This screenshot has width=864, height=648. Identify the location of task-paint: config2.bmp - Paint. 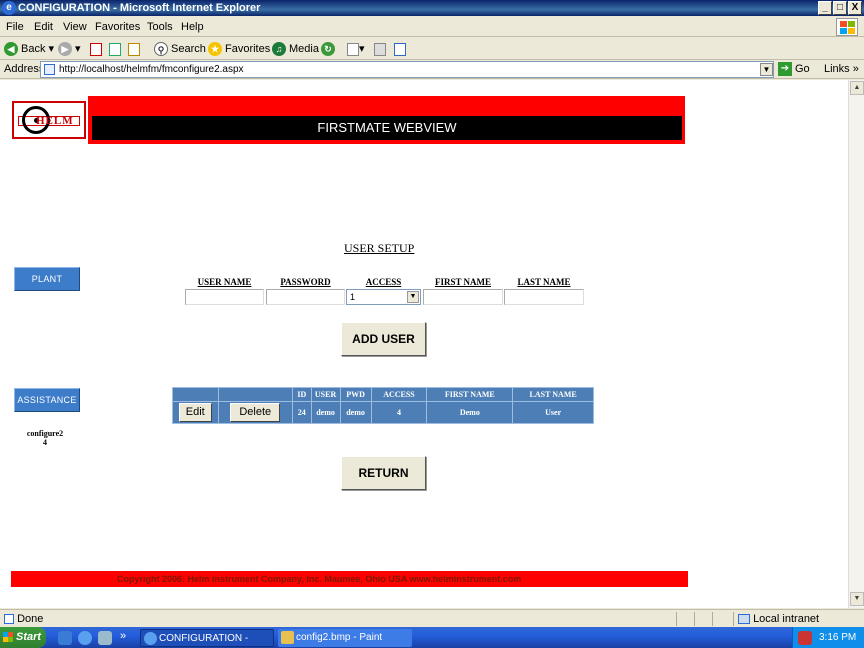
(345, 638).